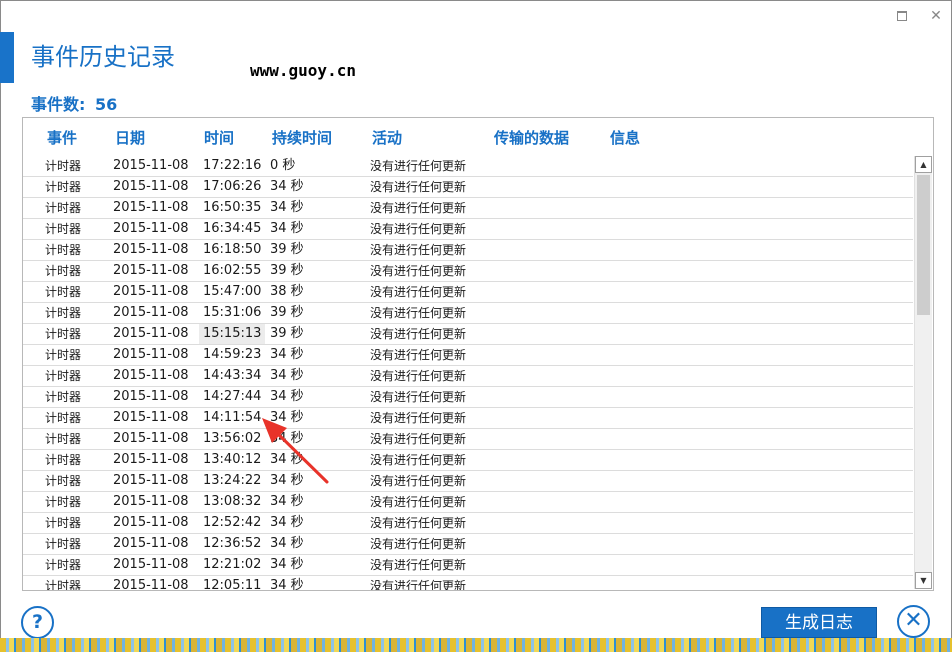 The width and height of the screenshot is (952, 652). What do you see at coordinates (37, 622) in the screenshot?
I see `help-button: ?` at bounding box center [37, 622].